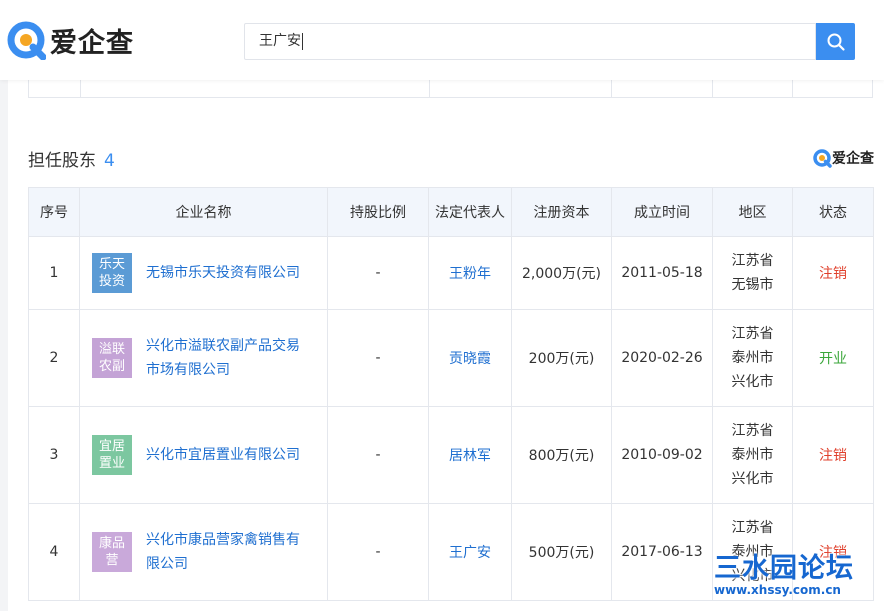 Image resolution: width=884 pixels, height=611 pixels. I want to click on watermark-url: www.xhssy.com.cn, so click(777, 590).